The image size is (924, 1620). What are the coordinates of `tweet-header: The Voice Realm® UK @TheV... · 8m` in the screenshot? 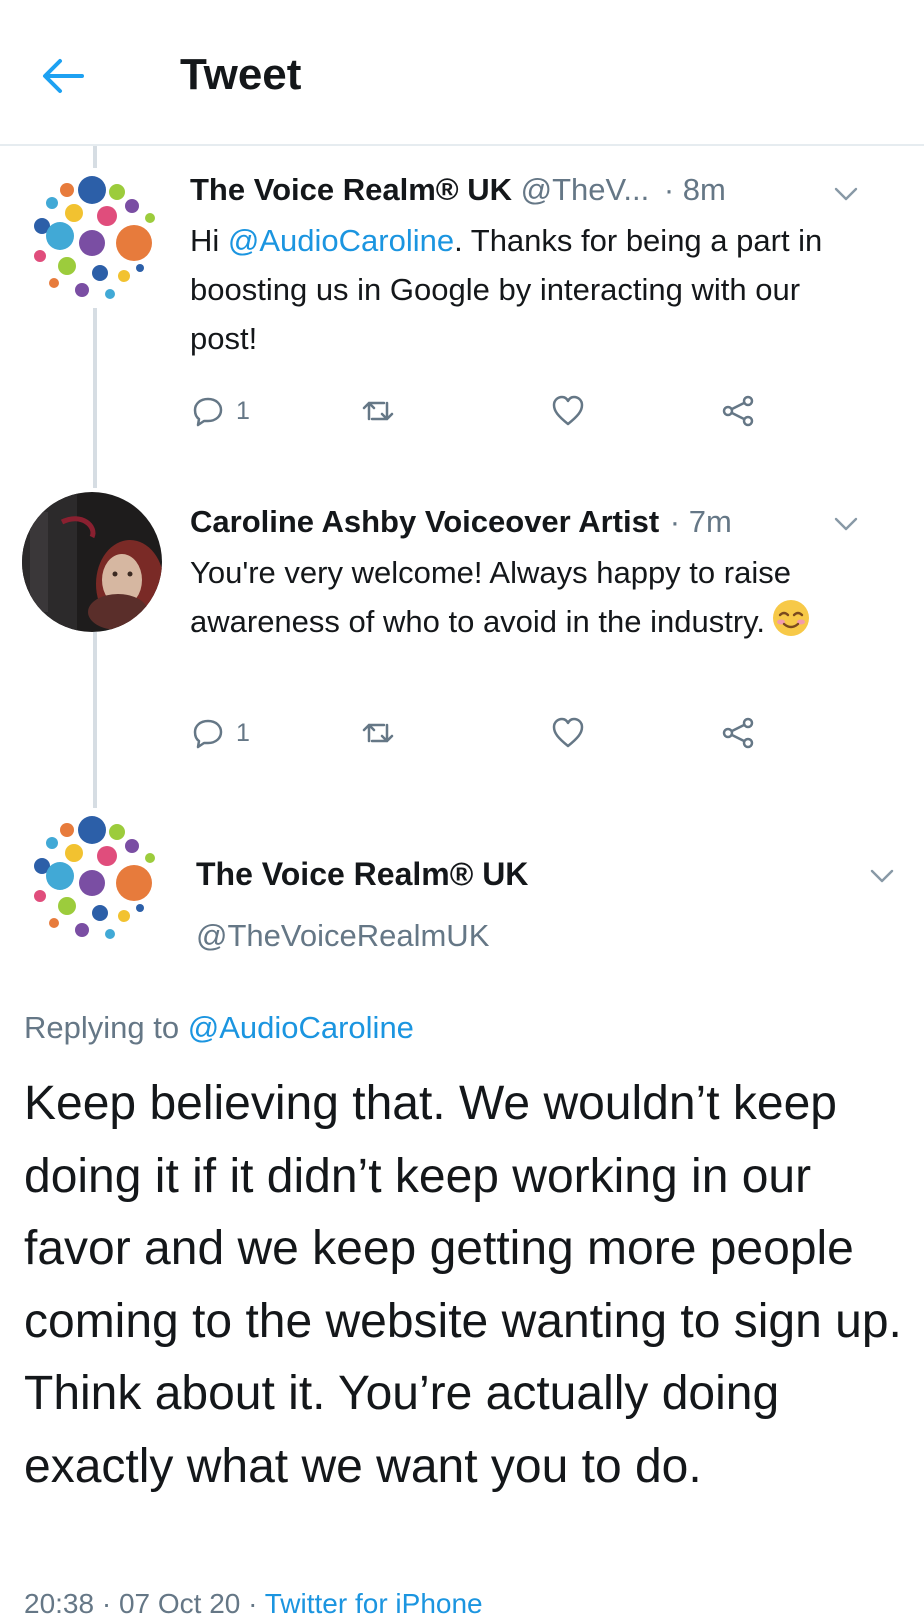 It's located at (458, 190).